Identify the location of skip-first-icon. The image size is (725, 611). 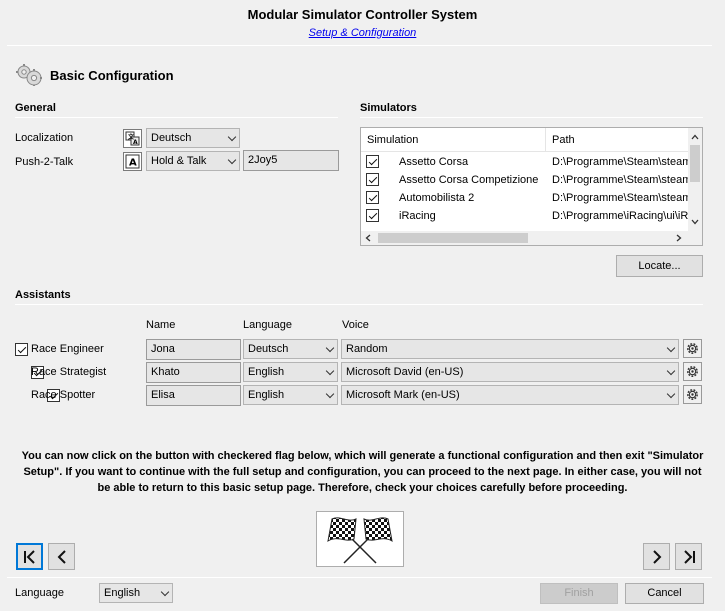
(29, 556).